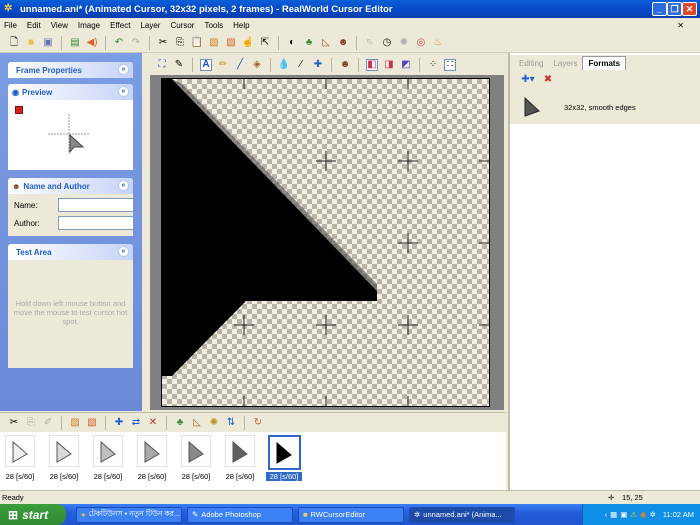 Image resolution: width=700 pixels, height=525 pixels. I want to click on menu-view: View, so click(59, 25).